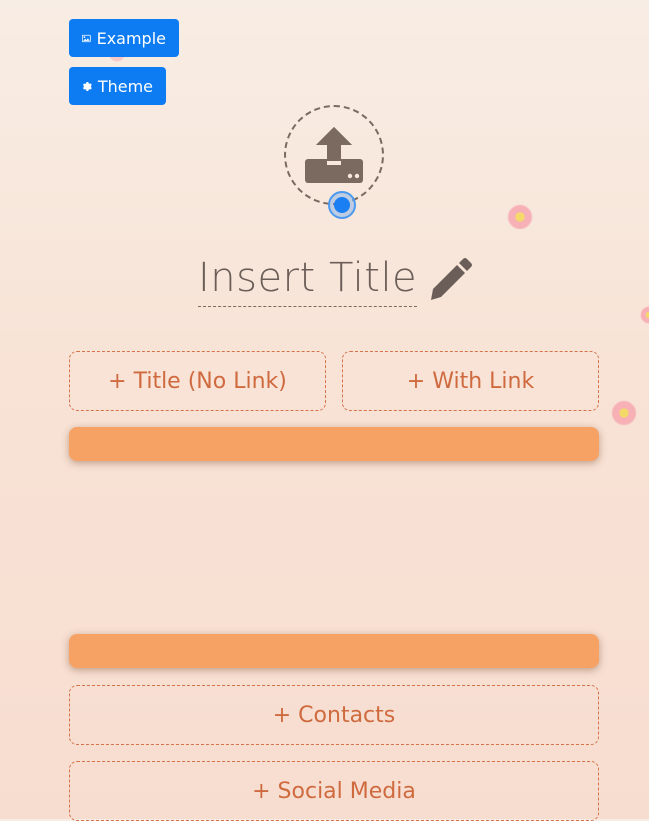  I want to click on add-title-no-link-button: + Title (No Link), so click(197, 381).